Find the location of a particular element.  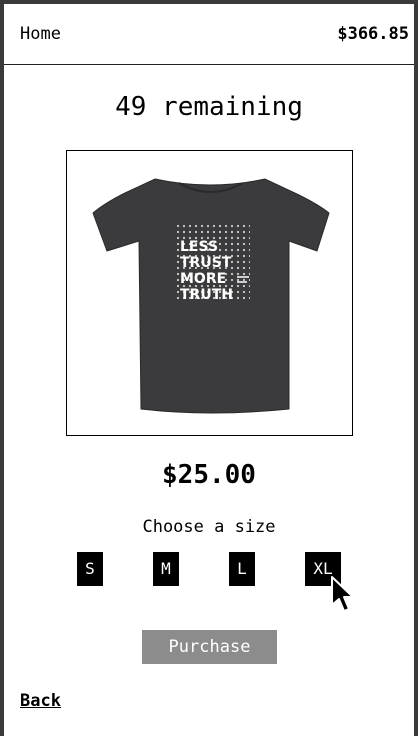

back-link: Back is located at coordinates (40, 701).